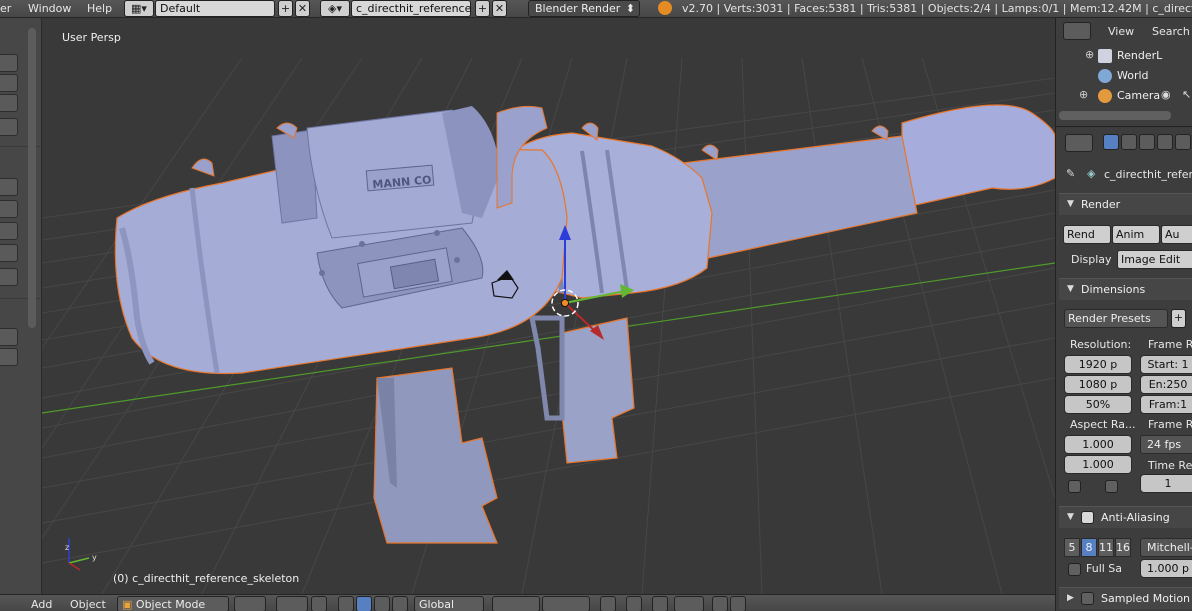  I want to click on visibility-eye-icon: ◉, so click(1166, 94).